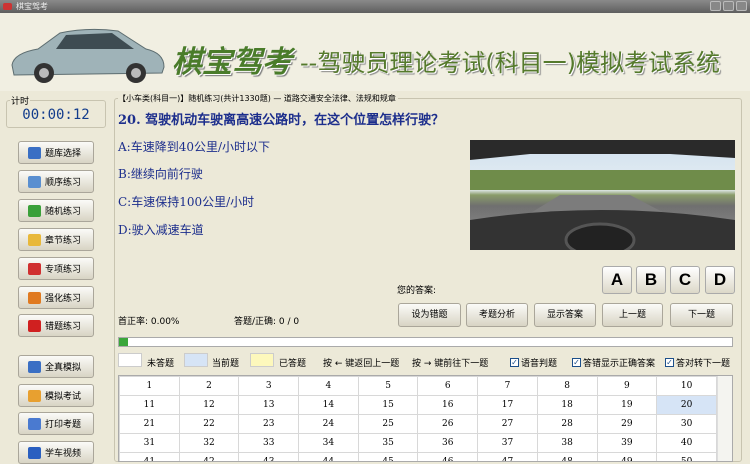 The width and height of the screenshot is (750, 464). I want to click on show-answer-button: 显示答案, so click(565, 315).